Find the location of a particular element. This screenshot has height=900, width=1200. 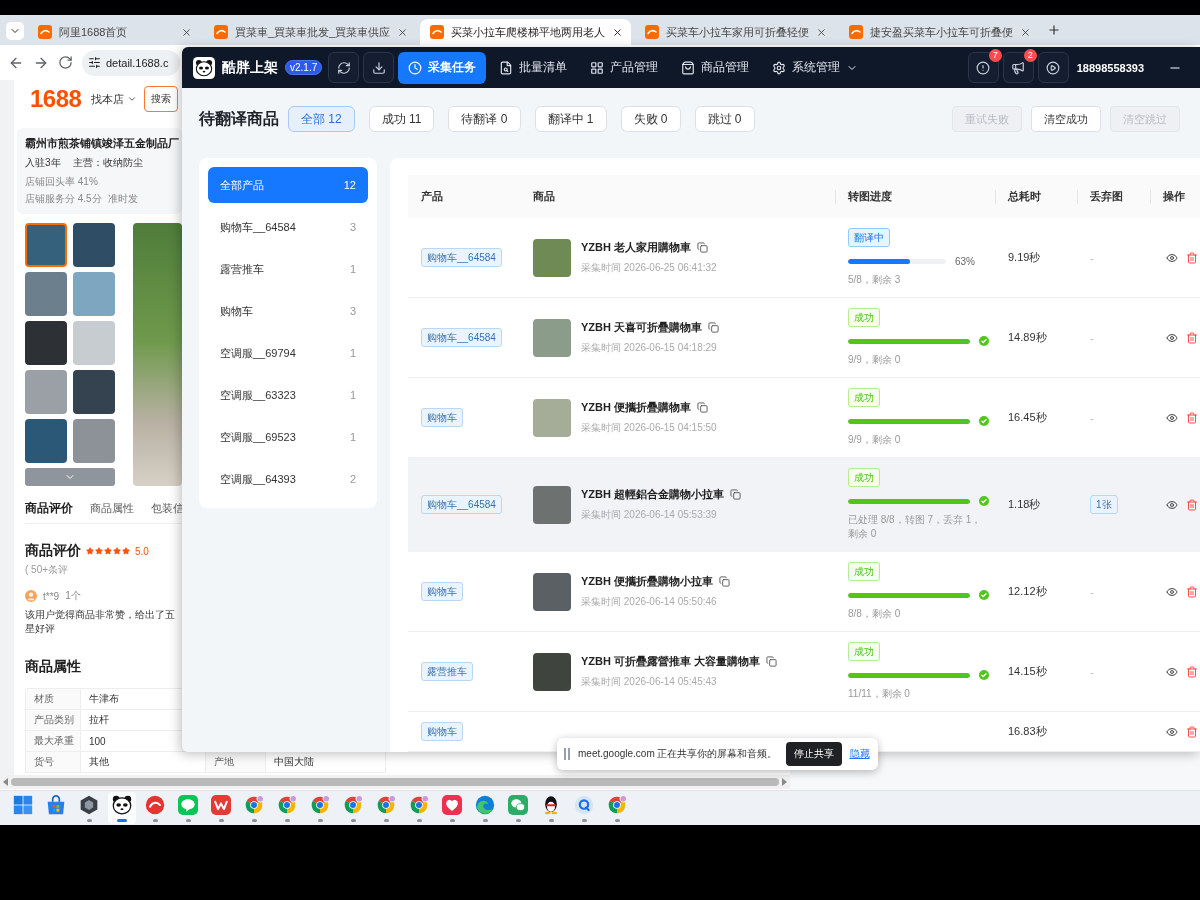

zigzag-tile-icon is located at coordinates (221, 805).